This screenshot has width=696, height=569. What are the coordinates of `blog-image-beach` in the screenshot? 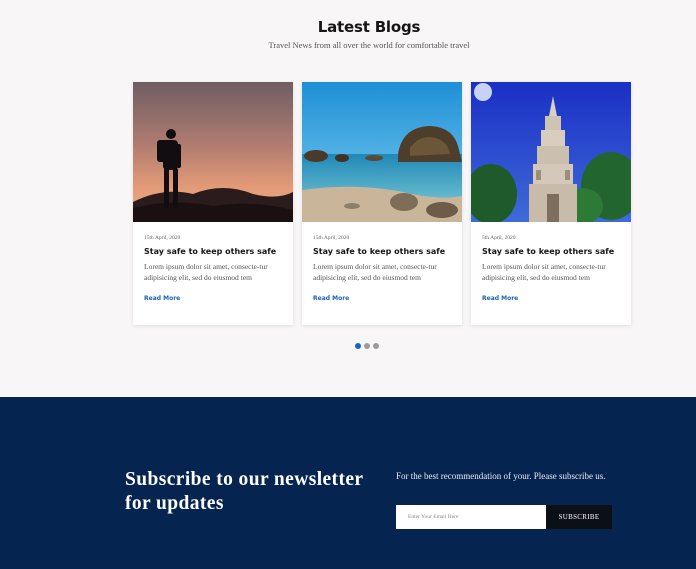 It's located at (382, 152).